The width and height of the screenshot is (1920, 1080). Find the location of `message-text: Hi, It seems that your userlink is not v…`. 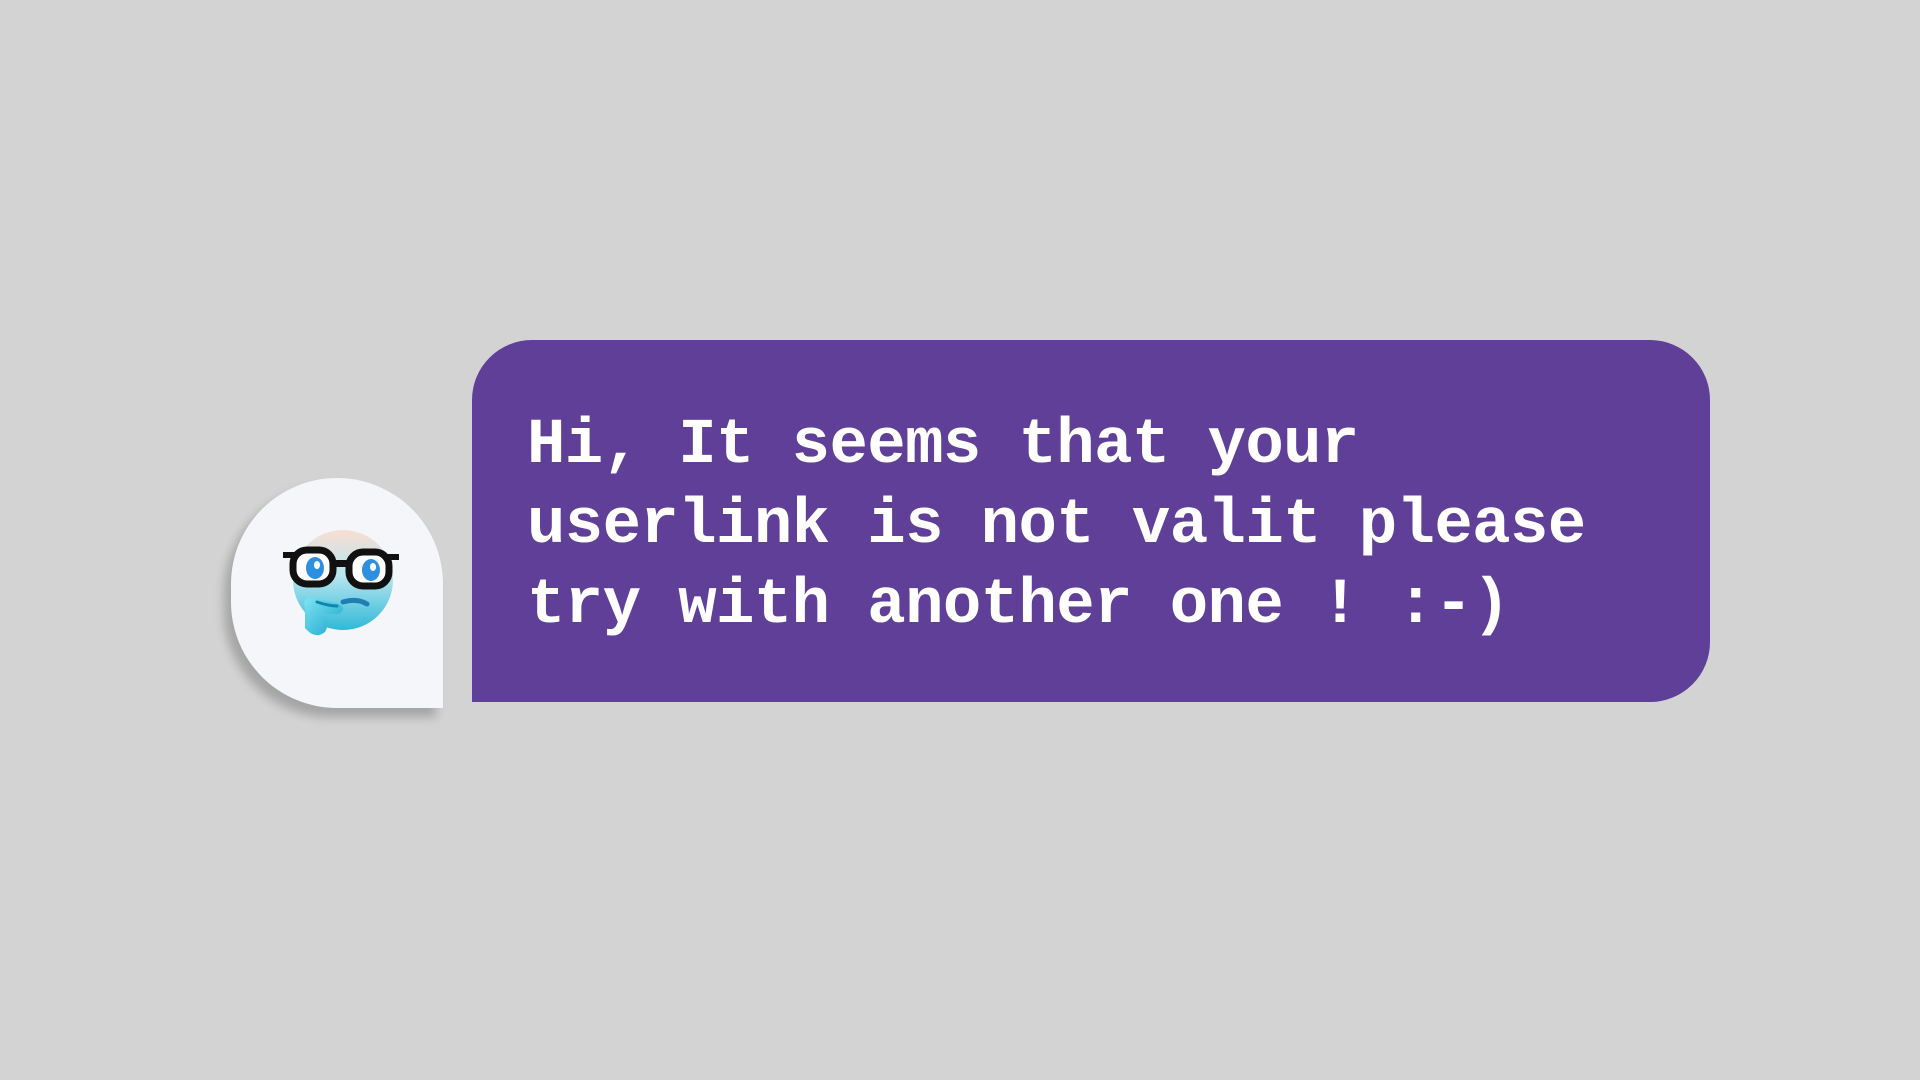

message-text: Hi, It seems that your userlink is not v… is located at coordinates (1056, 526).